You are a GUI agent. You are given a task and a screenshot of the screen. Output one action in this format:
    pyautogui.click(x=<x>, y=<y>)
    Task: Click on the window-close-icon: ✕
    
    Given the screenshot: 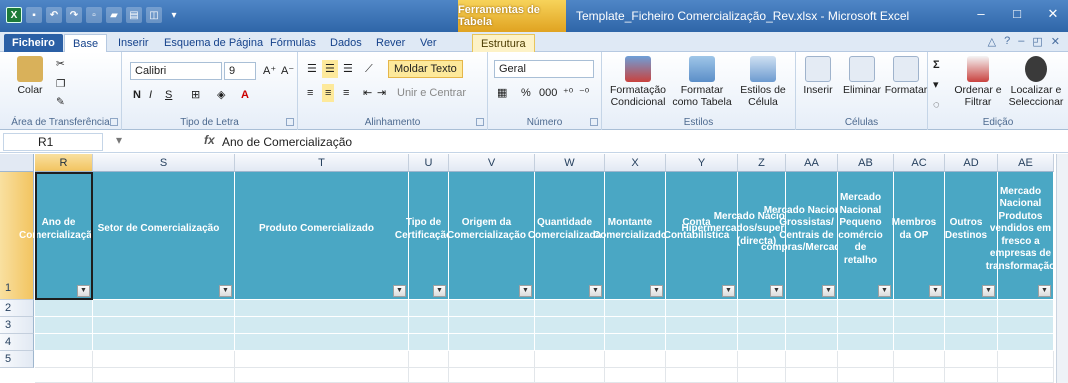 What is the action you would take?
    pyautogui.click(x=1055, y=41)
    